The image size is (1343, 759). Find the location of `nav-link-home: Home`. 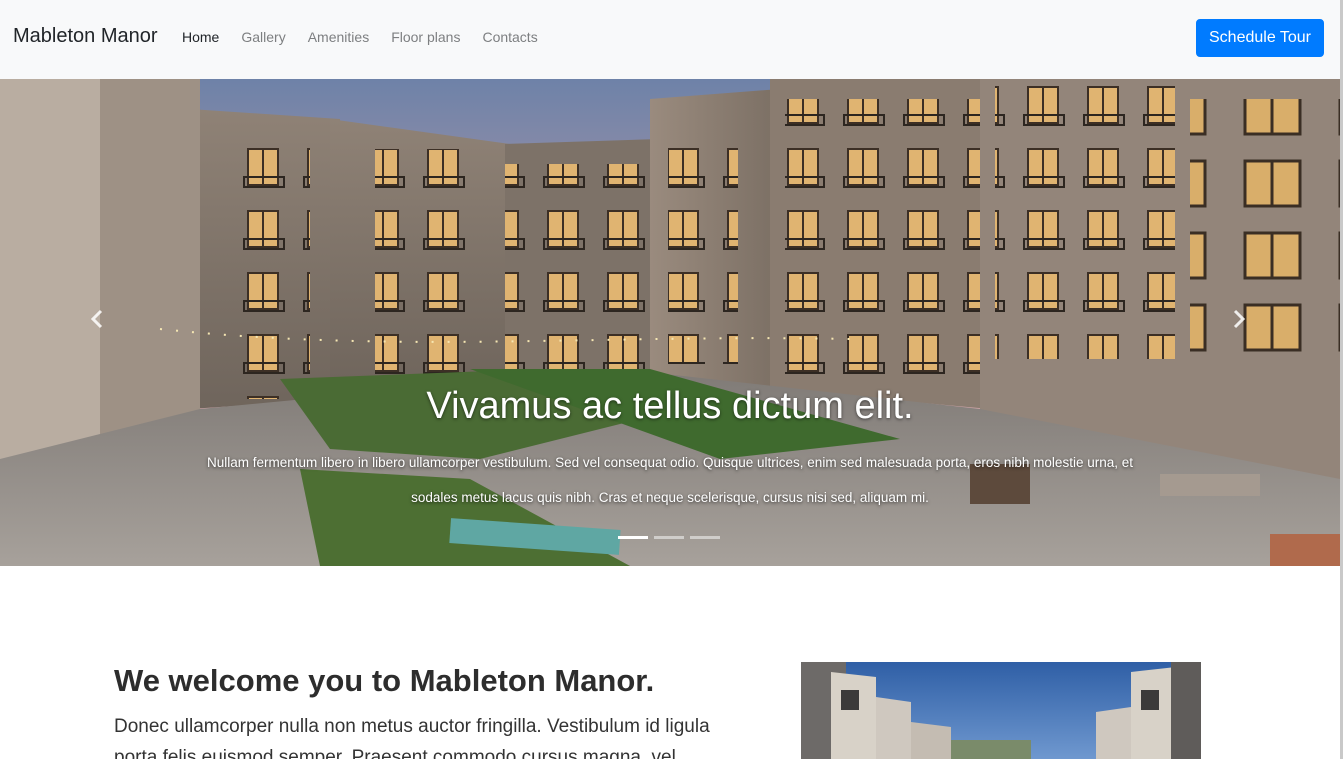

nav-link-home: Home is located at coordinates (200, 37).